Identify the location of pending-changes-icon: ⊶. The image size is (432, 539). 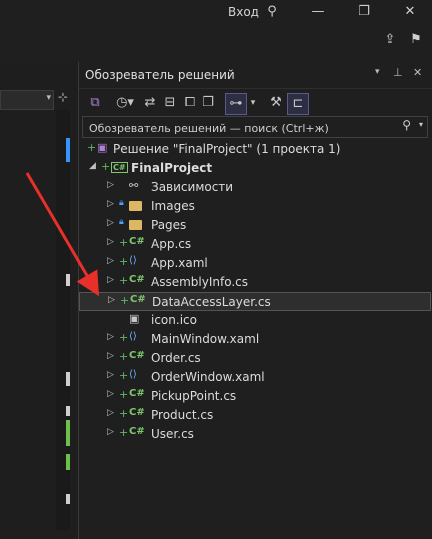
(236, 104).